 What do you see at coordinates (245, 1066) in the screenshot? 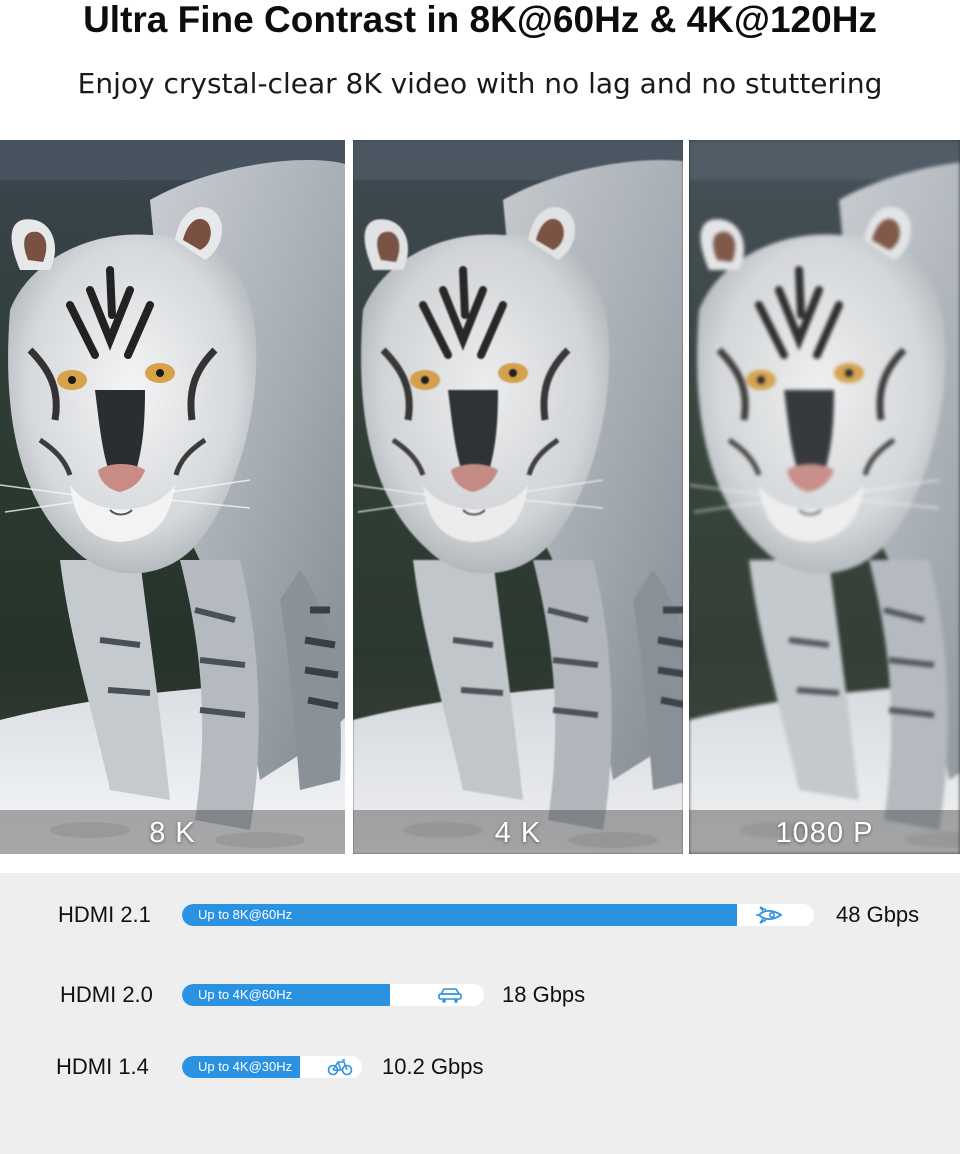
I see `bandwidth-bar-text: Up to 4K@30Hz` at bounding box center [245, 1066].